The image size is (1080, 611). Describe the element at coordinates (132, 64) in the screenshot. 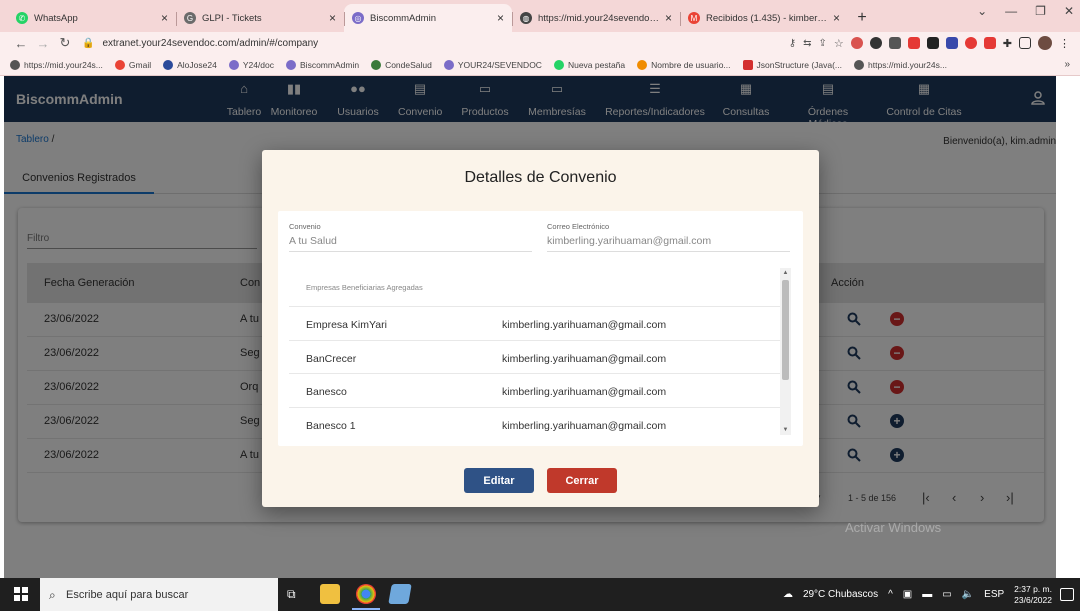

I see `bookmark: Gmail` at that location.